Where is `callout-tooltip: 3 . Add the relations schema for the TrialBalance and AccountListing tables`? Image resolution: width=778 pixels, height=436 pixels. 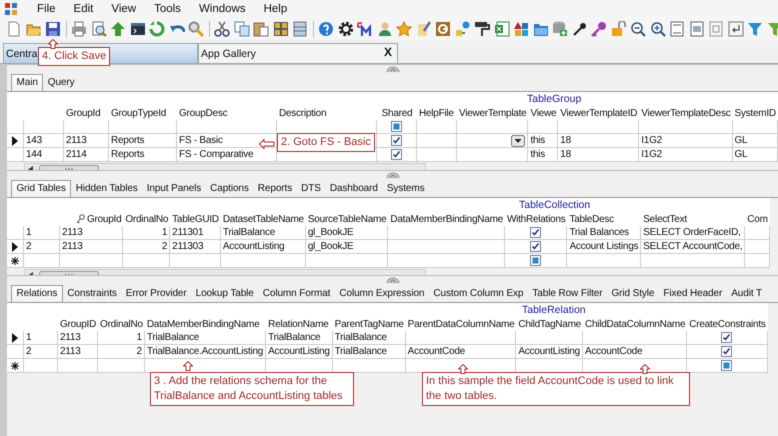
callout-tooltip: 3 . Add the relations schema for the TrialBalance and AccountListing tables is located at coordinates (252, 389).